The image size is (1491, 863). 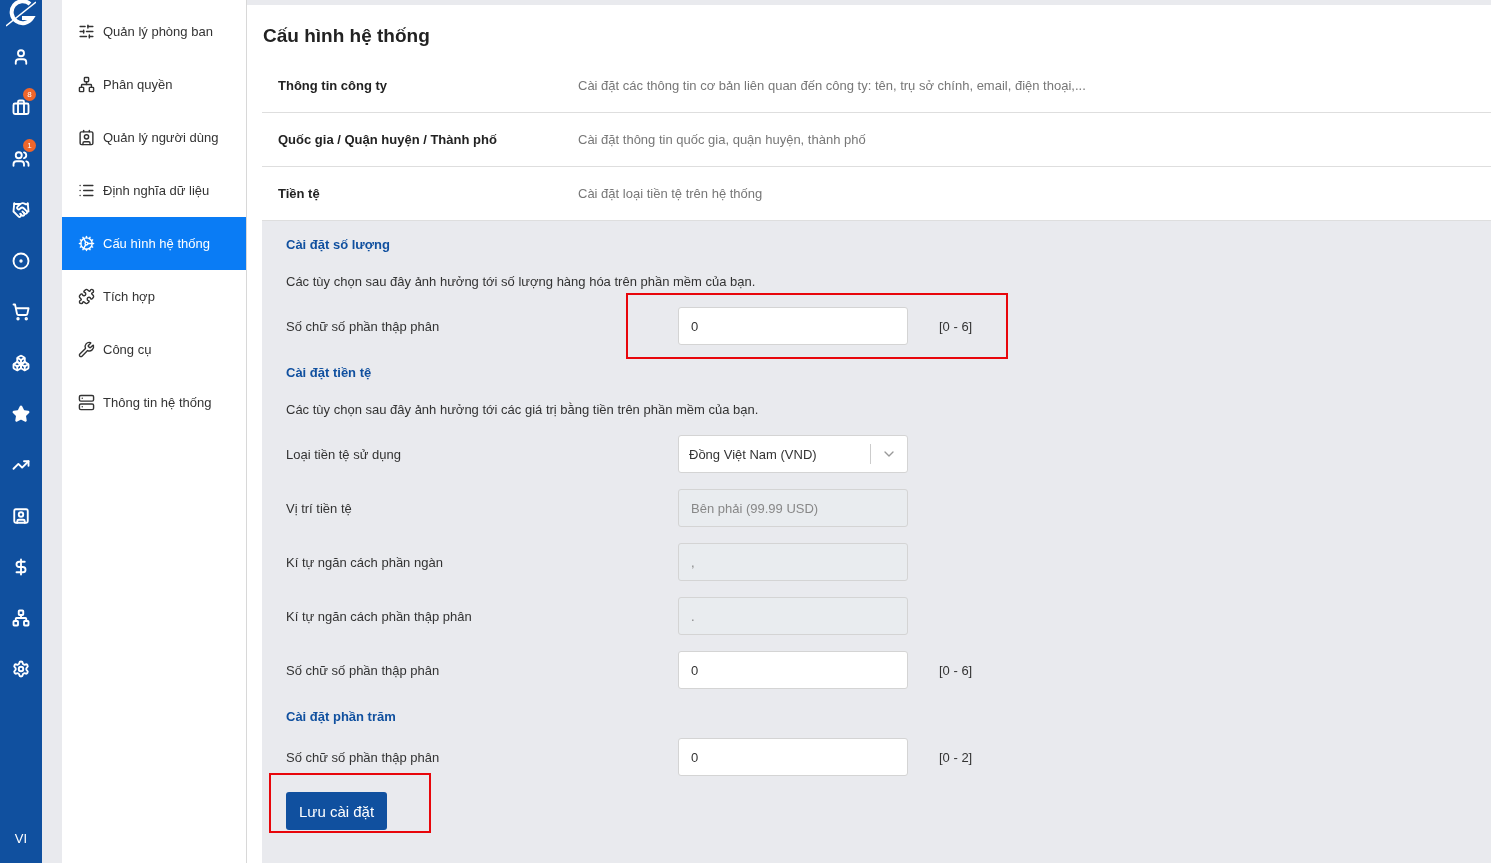 I want to click on sidebar-item-label: Cấu hình hệ thống, so click(x=156, y=243).